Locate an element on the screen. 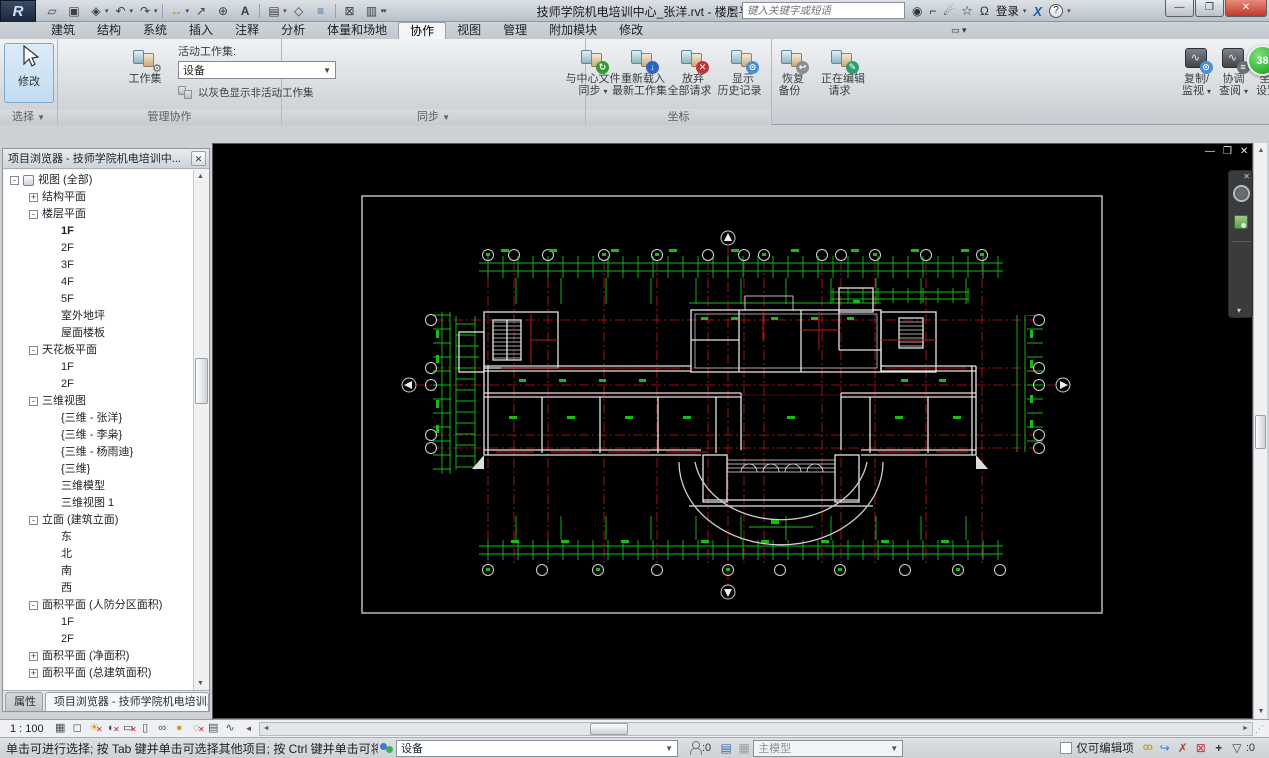 The height and width of the screenshot is (758, 1269). ribbon-tab: 结构 is located at coordinates (109, 30).